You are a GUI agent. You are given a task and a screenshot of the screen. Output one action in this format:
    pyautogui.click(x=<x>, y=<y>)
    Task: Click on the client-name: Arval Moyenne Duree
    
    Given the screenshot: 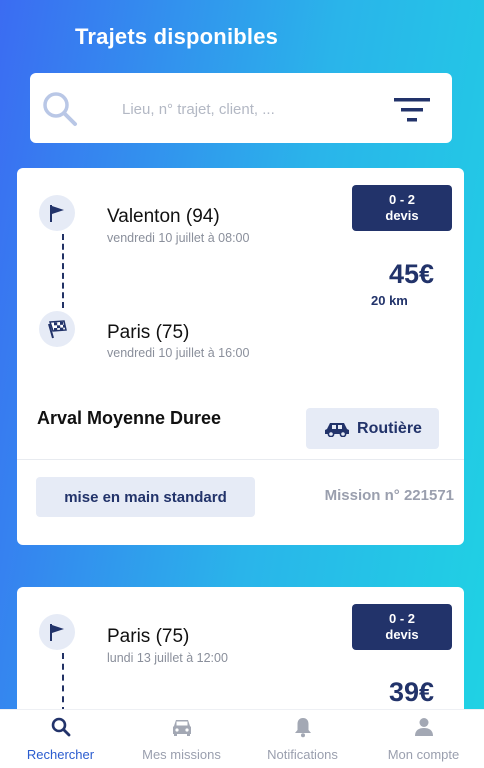 What is the action you would take?
    pyautogui.click(x=129, y=418)
    